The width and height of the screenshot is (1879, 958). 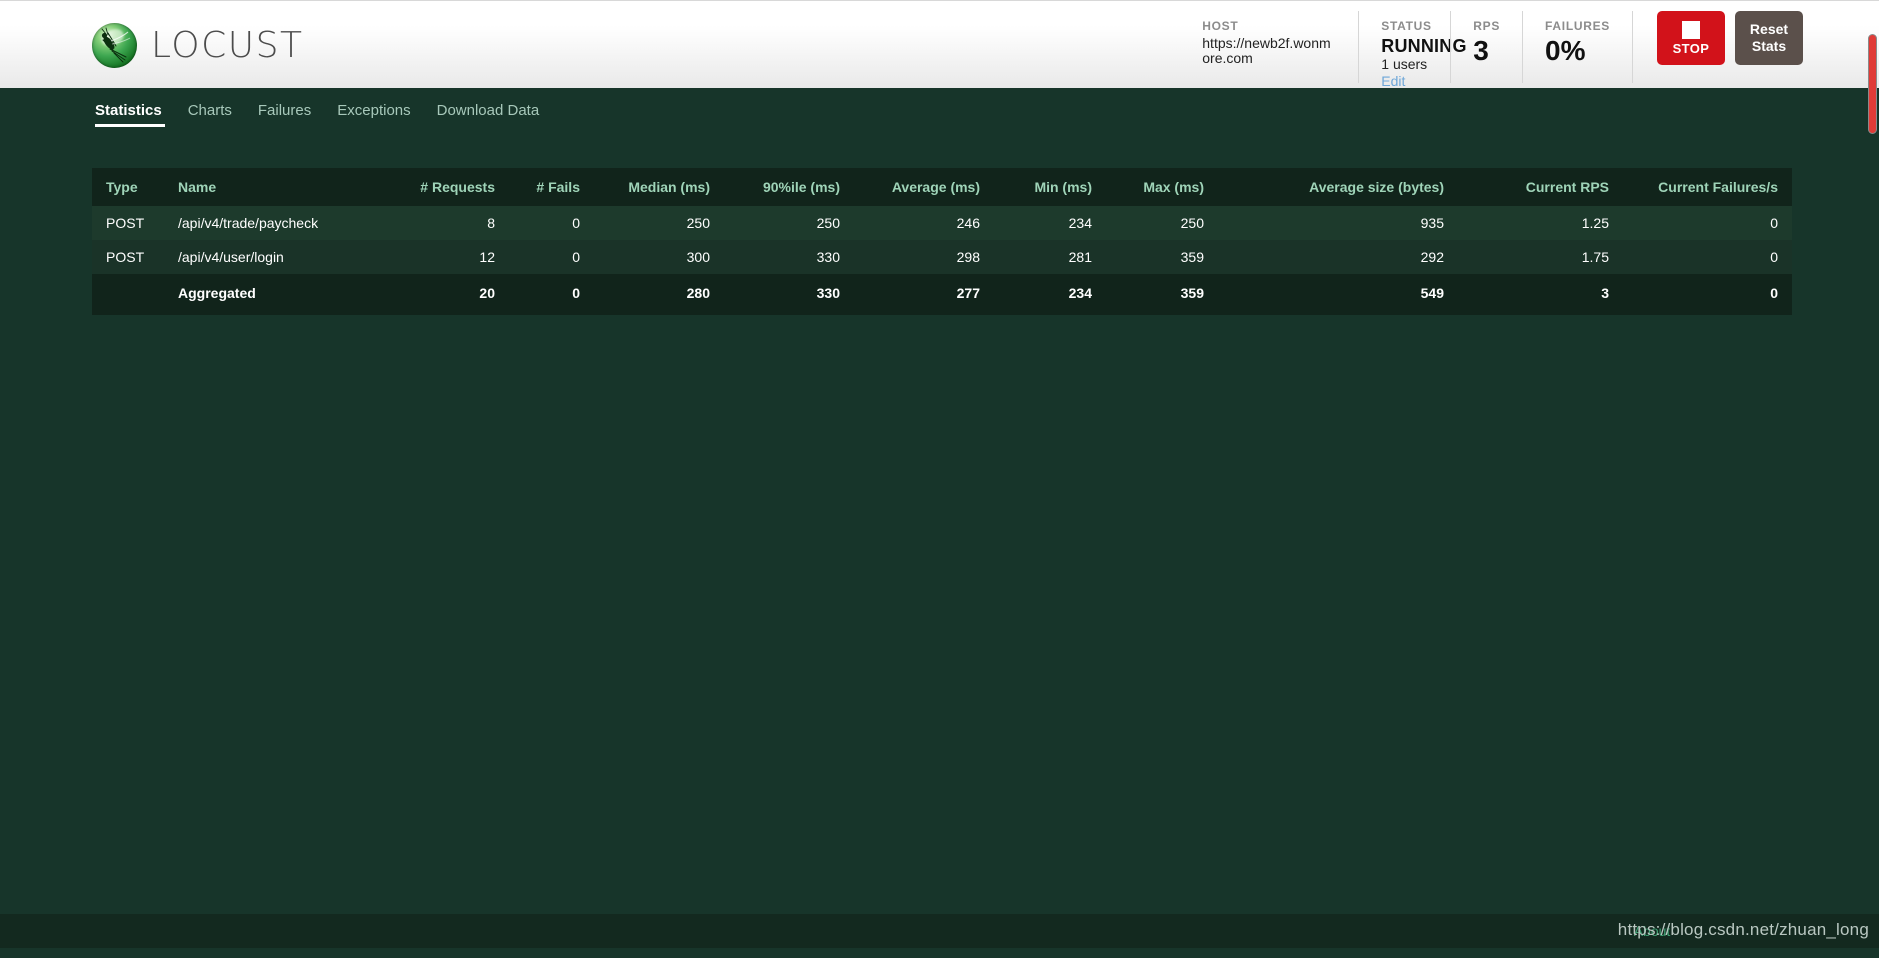 I want to click on rps-label: RPS, so click(x=1487, y=26).